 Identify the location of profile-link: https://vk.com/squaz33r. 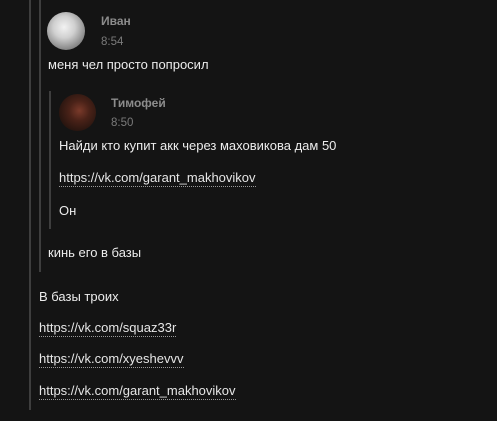
(108, 328).